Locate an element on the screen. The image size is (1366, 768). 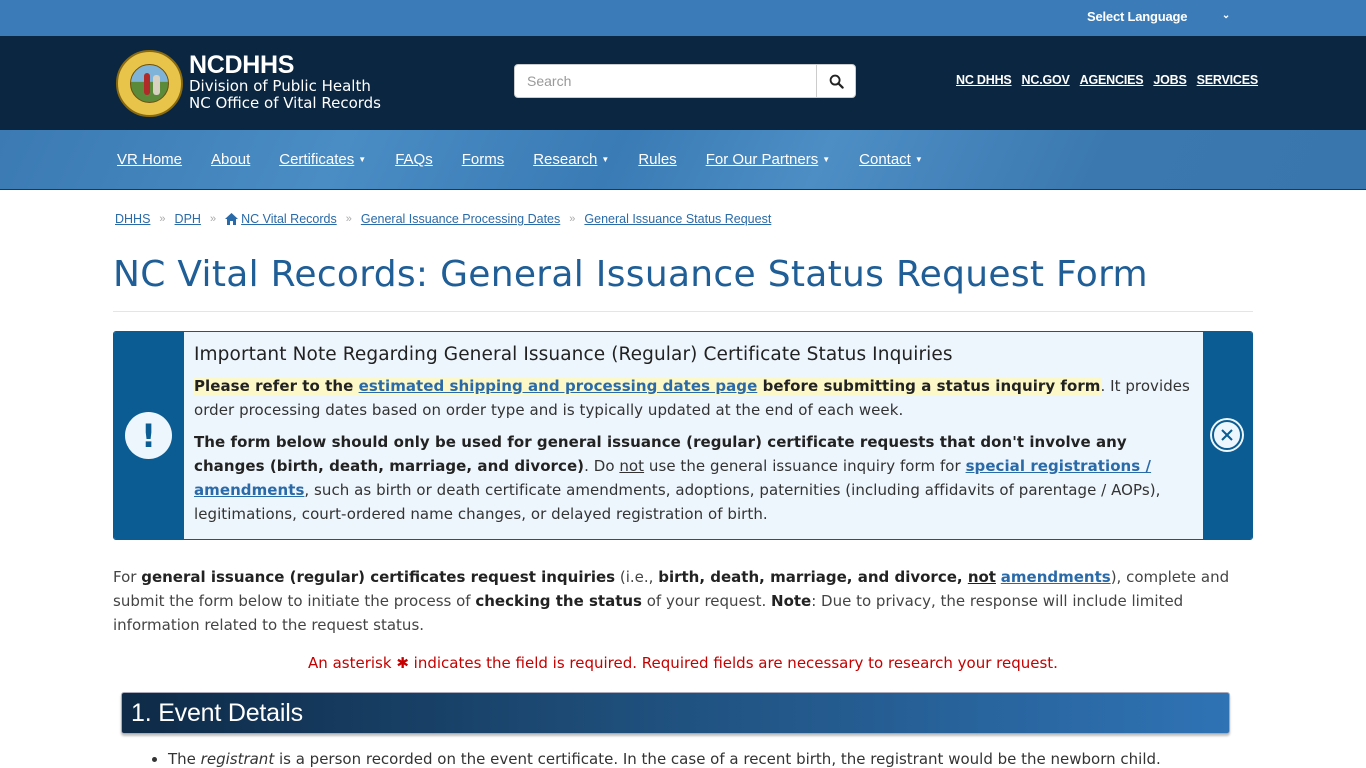
nav-item-label: Research is located at coordinates (565, 159).